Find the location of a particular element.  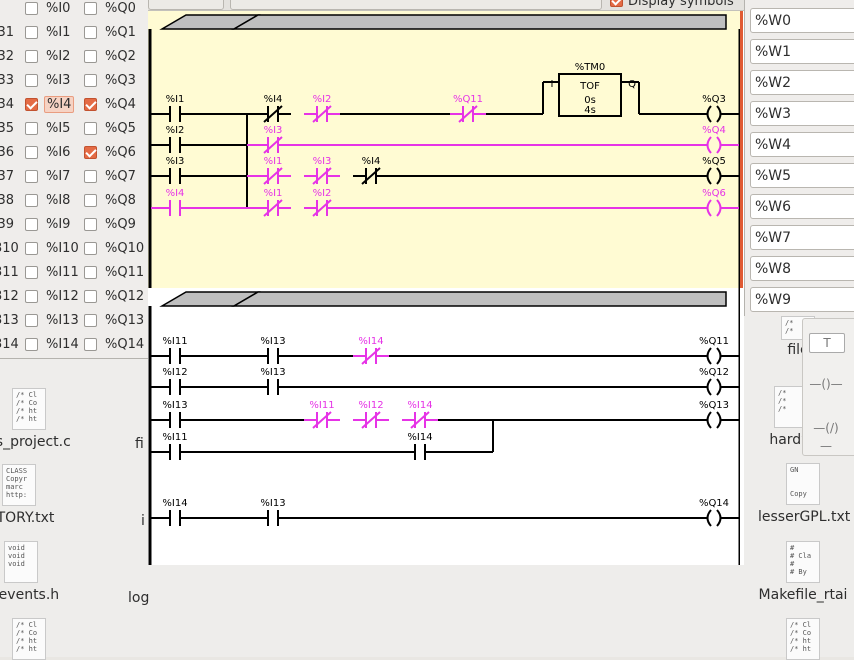

contact-no: %I3 is located at coordinates (175, 170).